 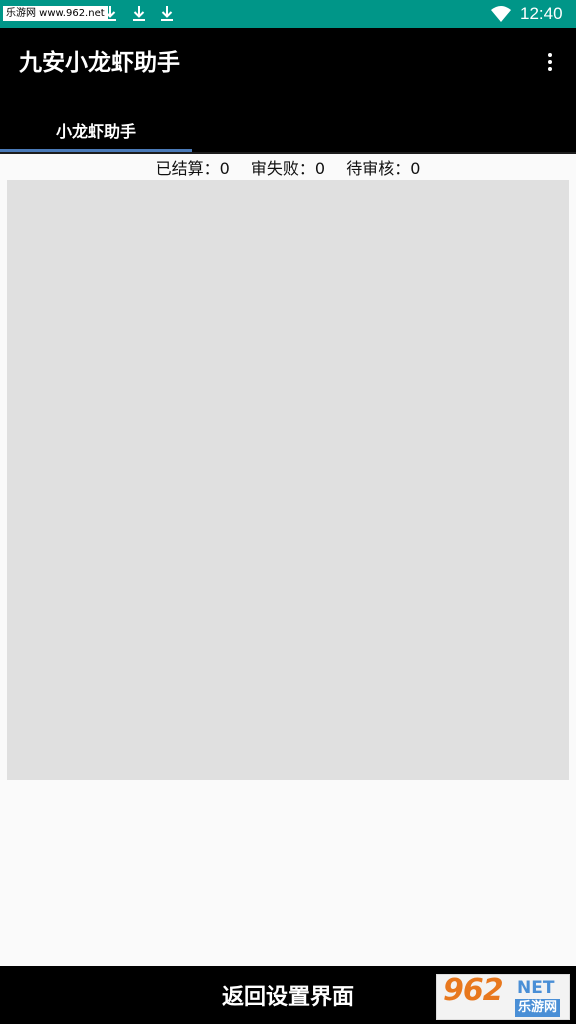 I want to click on watermark-logo-number: 962, so click(x=473, y=990).